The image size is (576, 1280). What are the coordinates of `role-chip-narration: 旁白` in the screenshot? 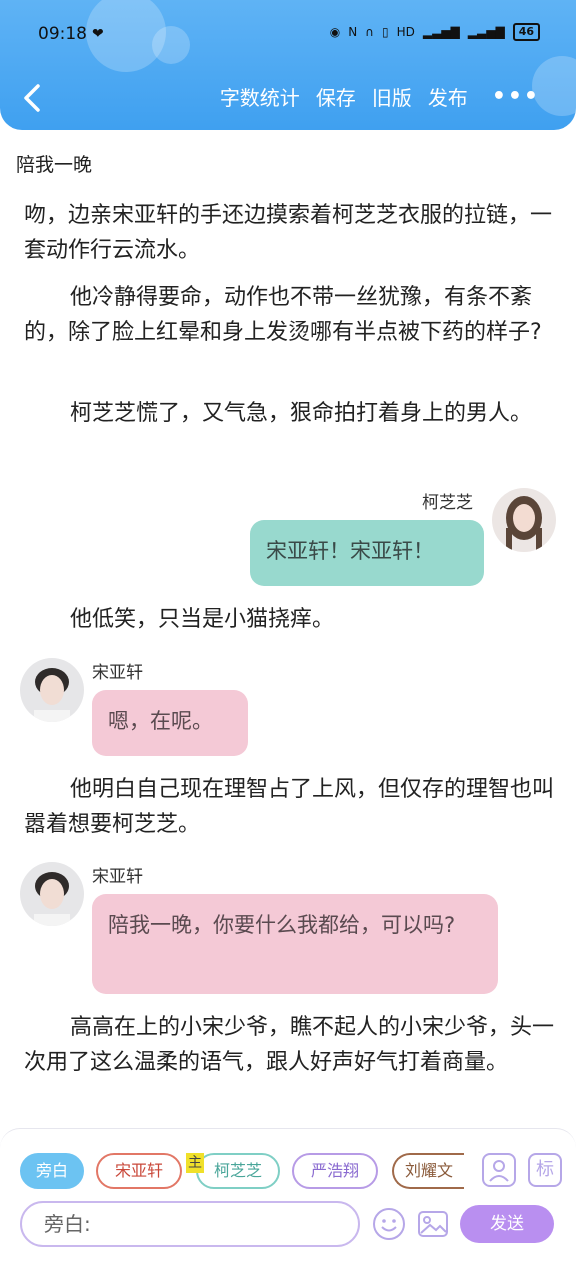 It's located at (52, 1171).